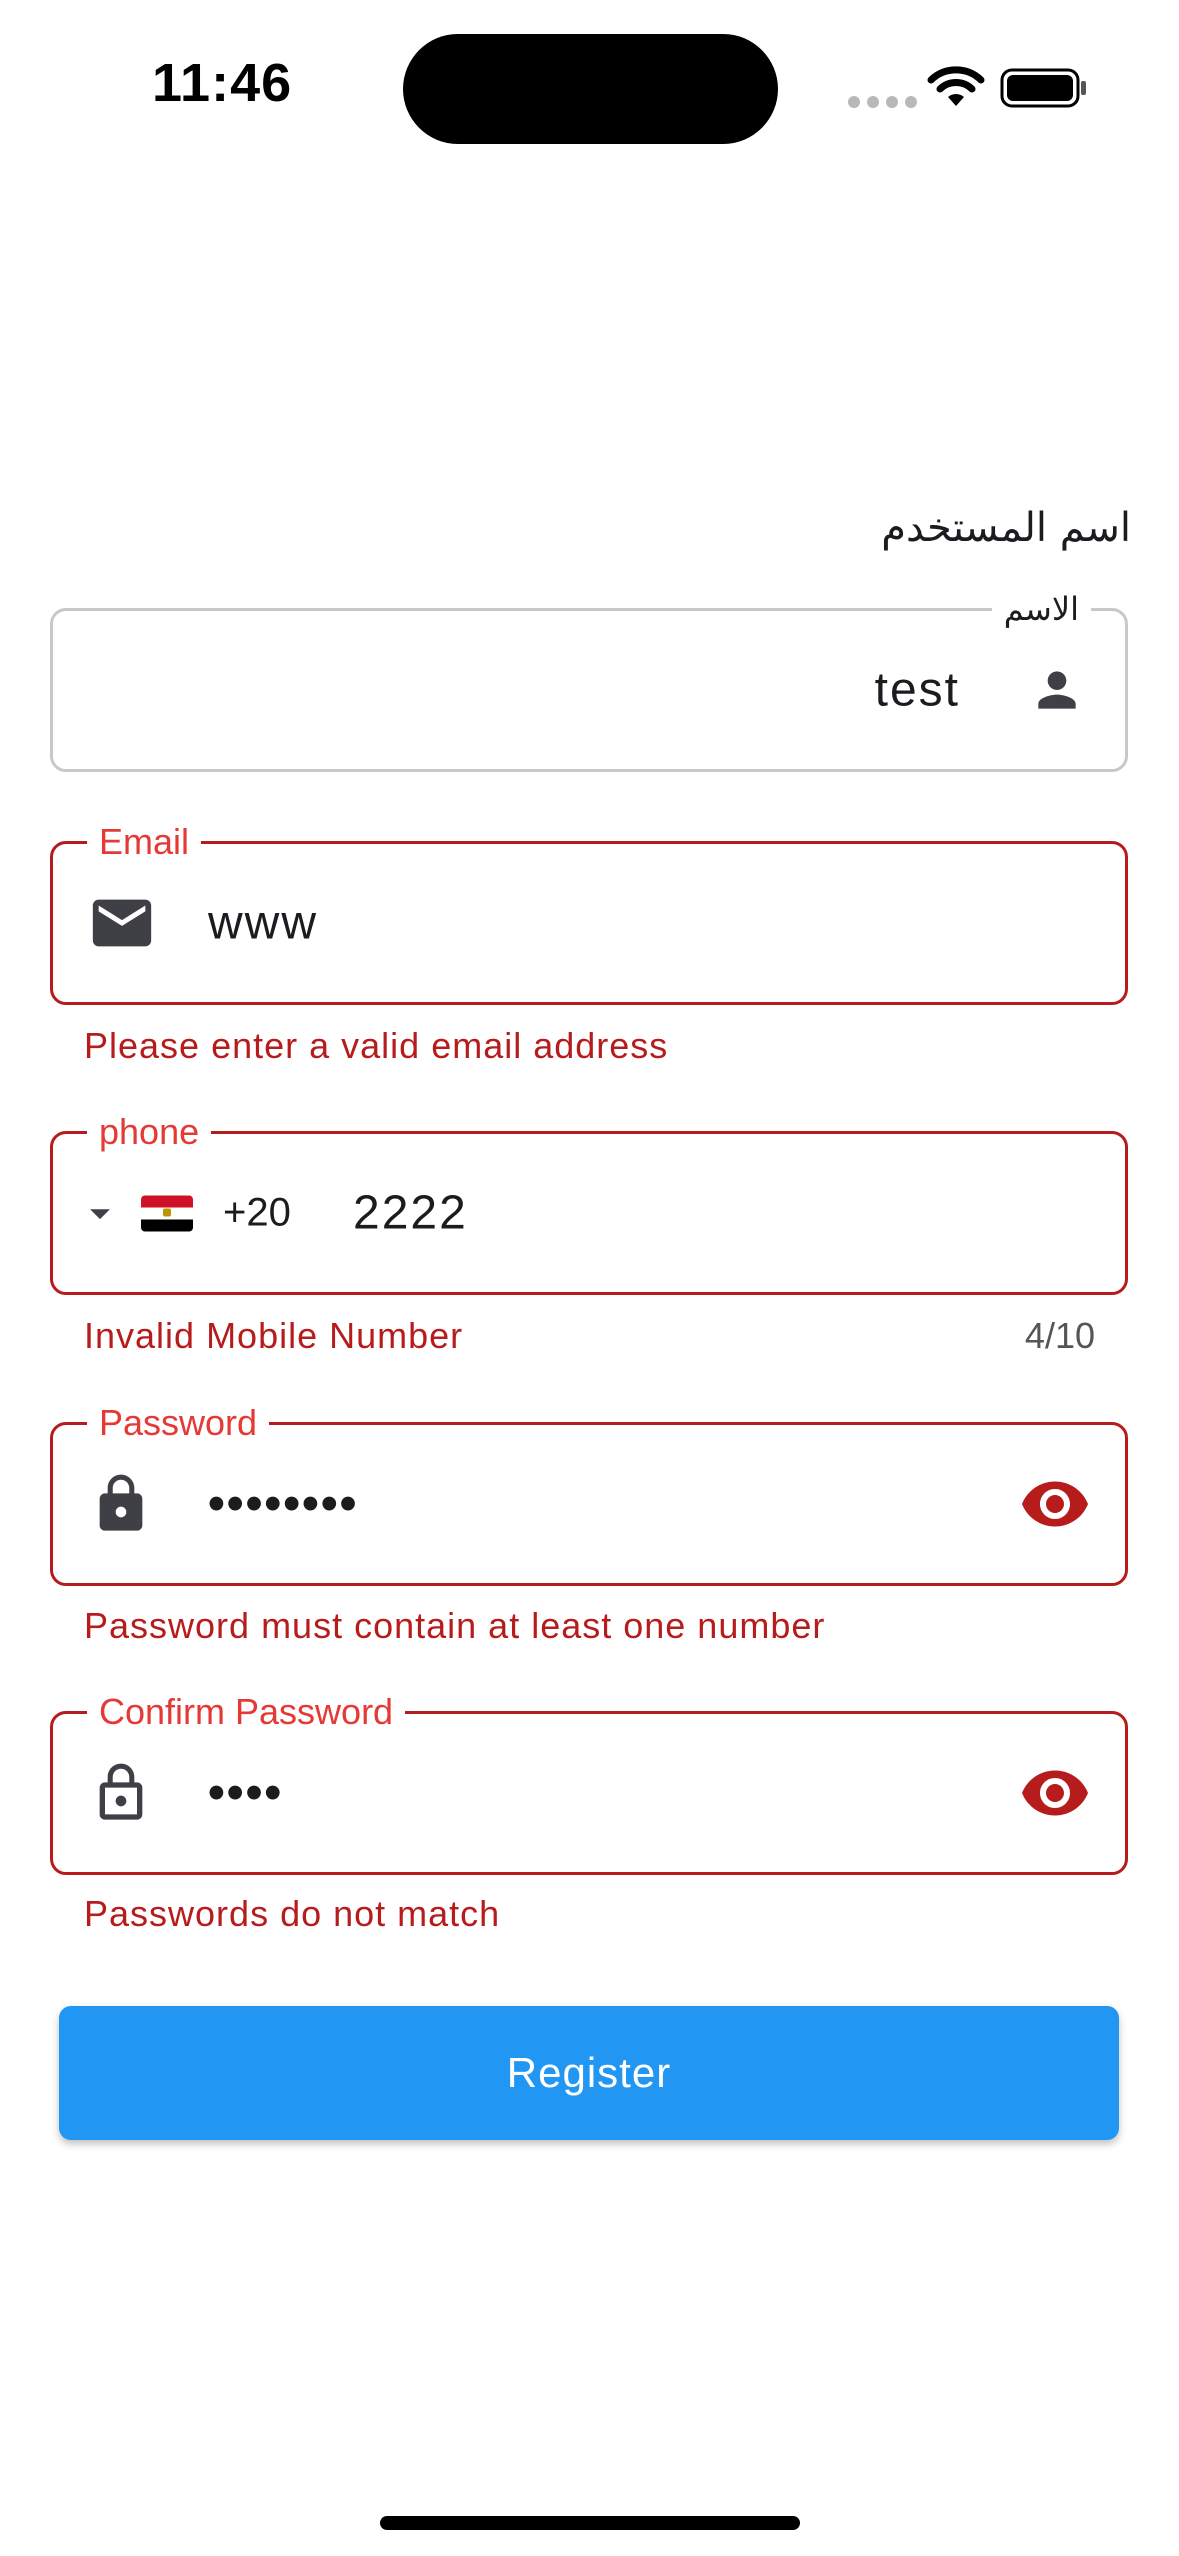  I want to click on email-field-value: www, so click(263, 923).